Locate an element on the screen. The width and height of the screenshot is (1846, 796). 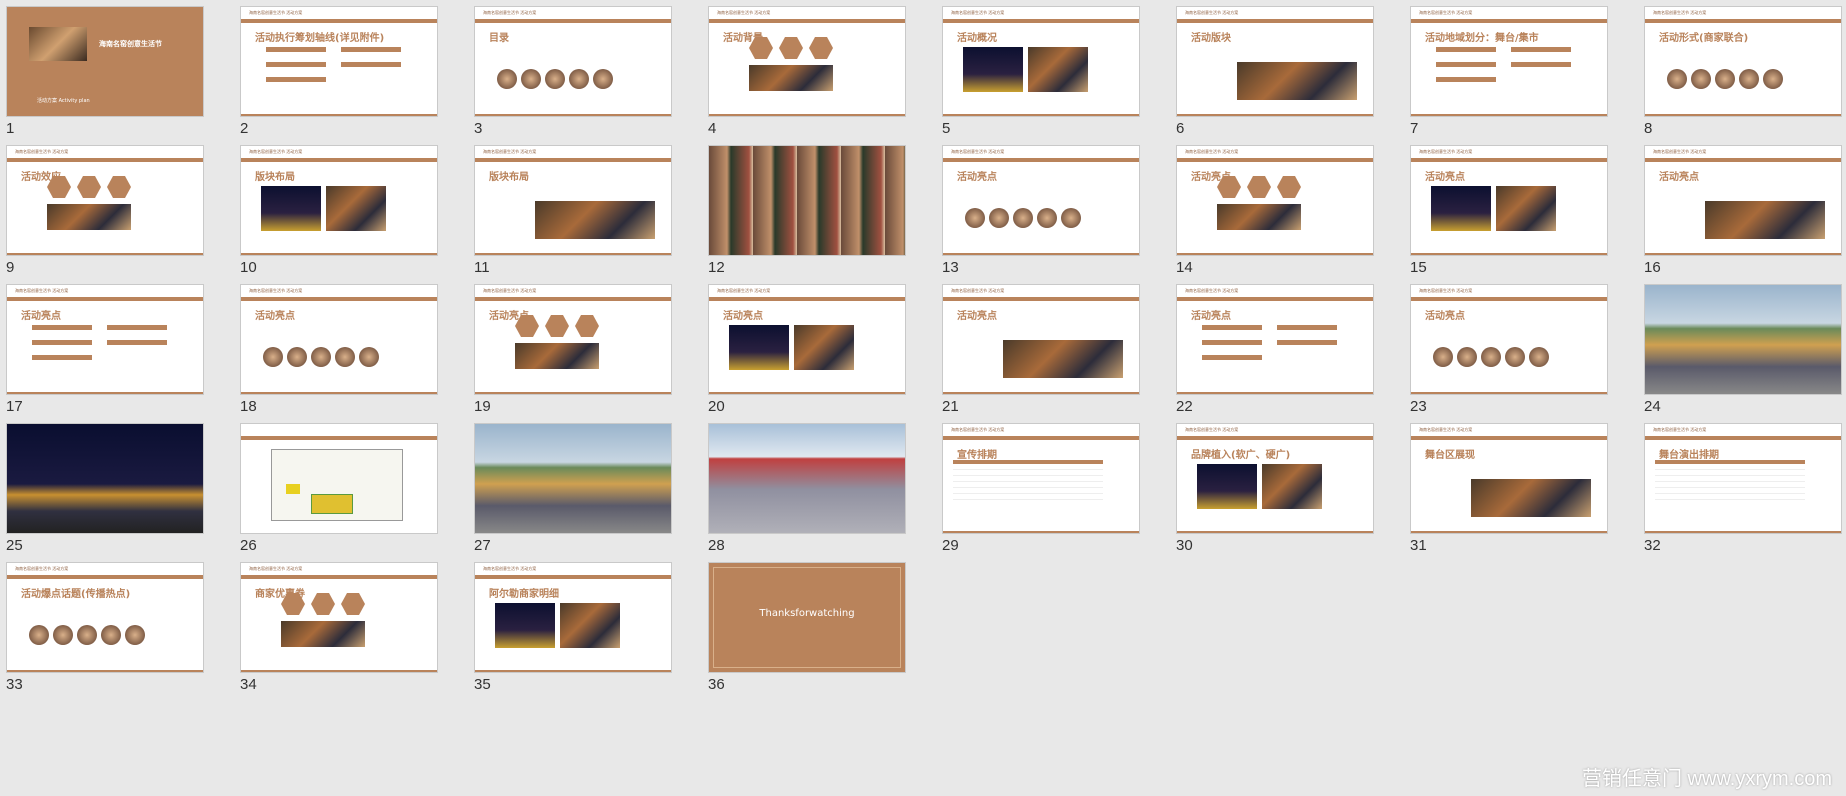
slide-preview: 海南名窑创意生活节 活动方案目录 is located at coordinates (573, 61).